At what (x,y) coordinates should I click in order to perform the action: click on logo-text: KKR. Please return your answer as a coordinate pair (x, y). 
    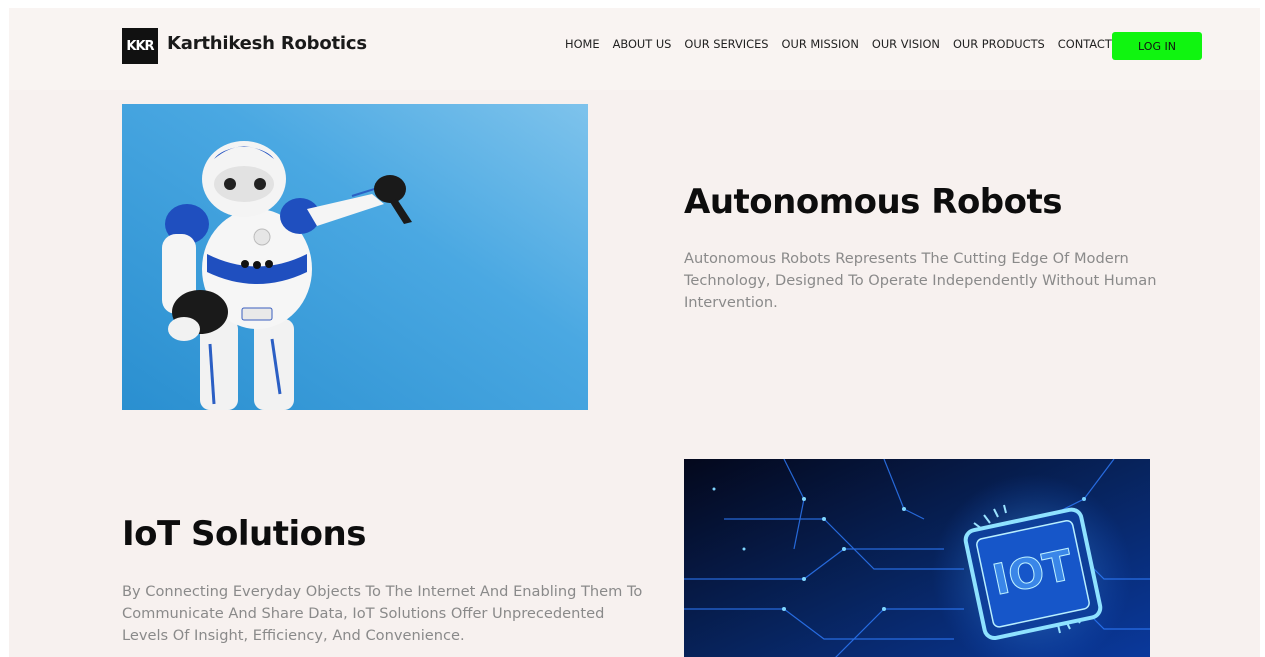
    Looking at the image, I should click on (140, 46).